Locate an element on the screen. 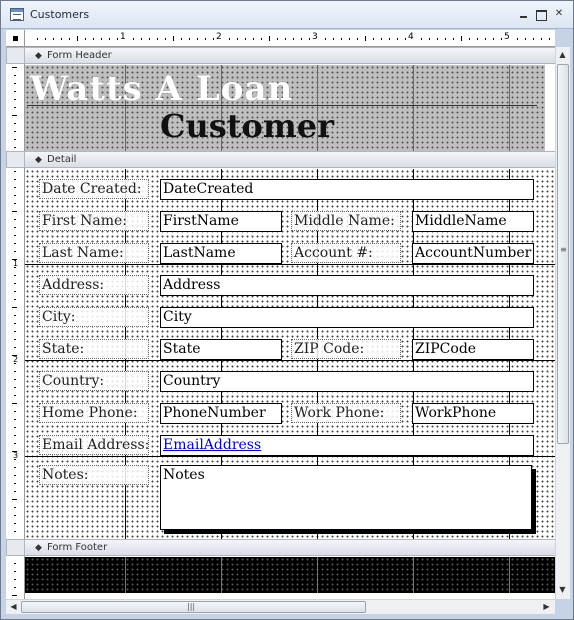  field-address: Address is located at coordinates (347, 285).